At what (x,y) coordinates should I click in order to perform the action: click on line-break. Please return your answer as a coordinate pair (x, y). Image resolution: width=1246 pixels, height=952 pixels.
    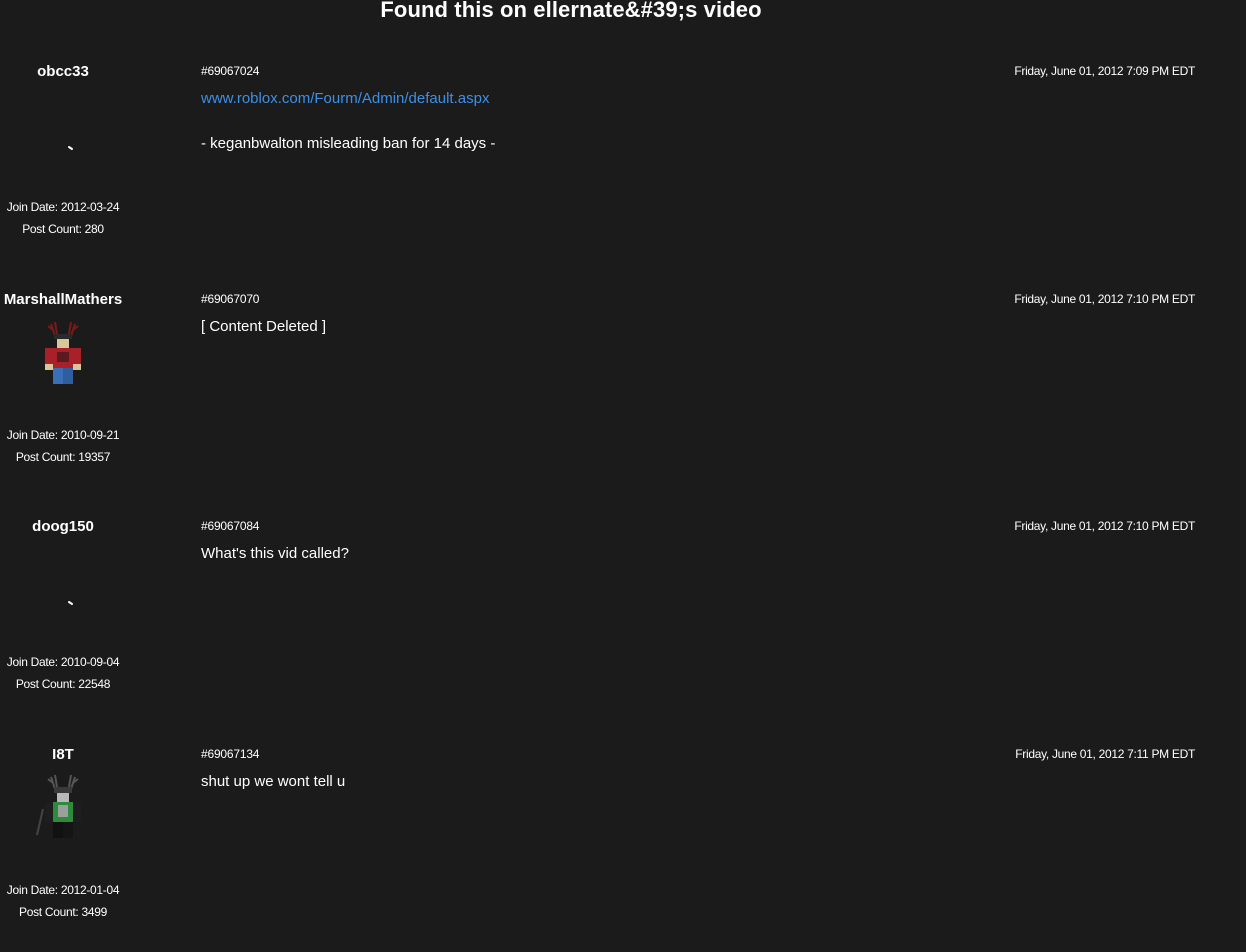
    Looking at the image, I should click on (348, 121).